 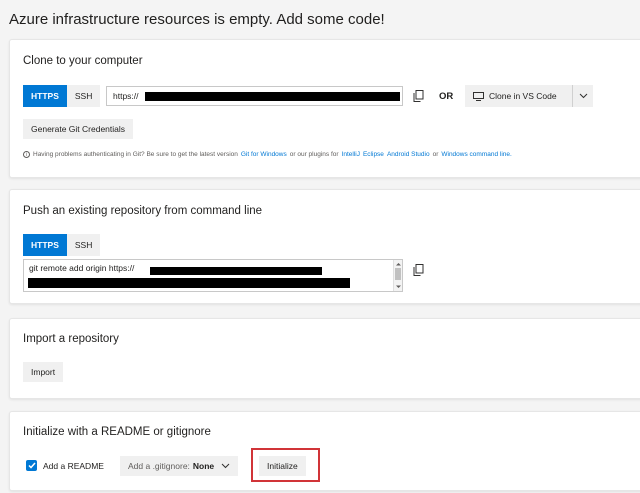 What do you see at coordinates (435, 154) in the screenshot?
I see `help-or: or` at bounding box center [435, 154].